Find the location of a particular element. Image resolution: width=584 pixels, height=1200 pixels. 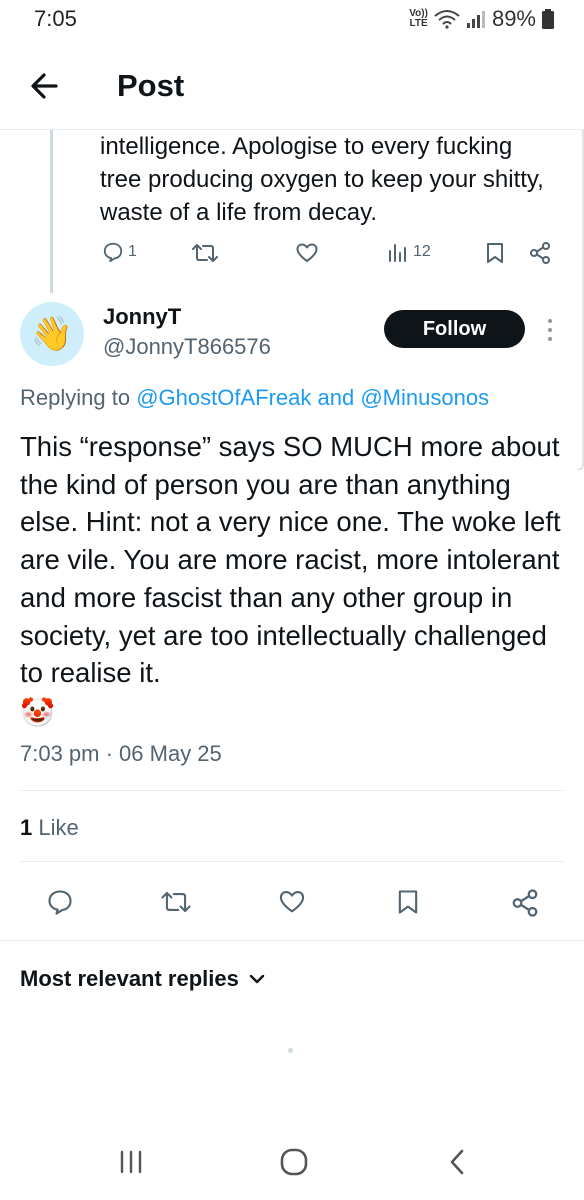

status-icons: Vo)) LTE 89% is located at coordinates (481, 19).